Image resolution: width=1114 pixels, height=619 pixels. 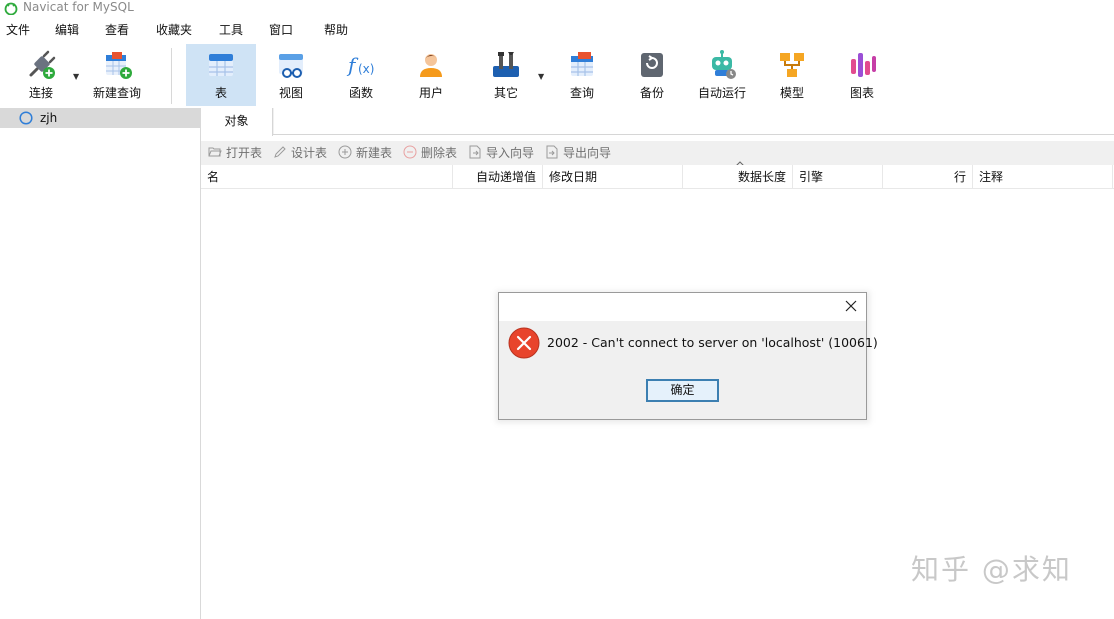 What do you see at coordinates (682, 390) in the screenshot?
I see `ok-button: 确定` at bounding box center [682, 390].